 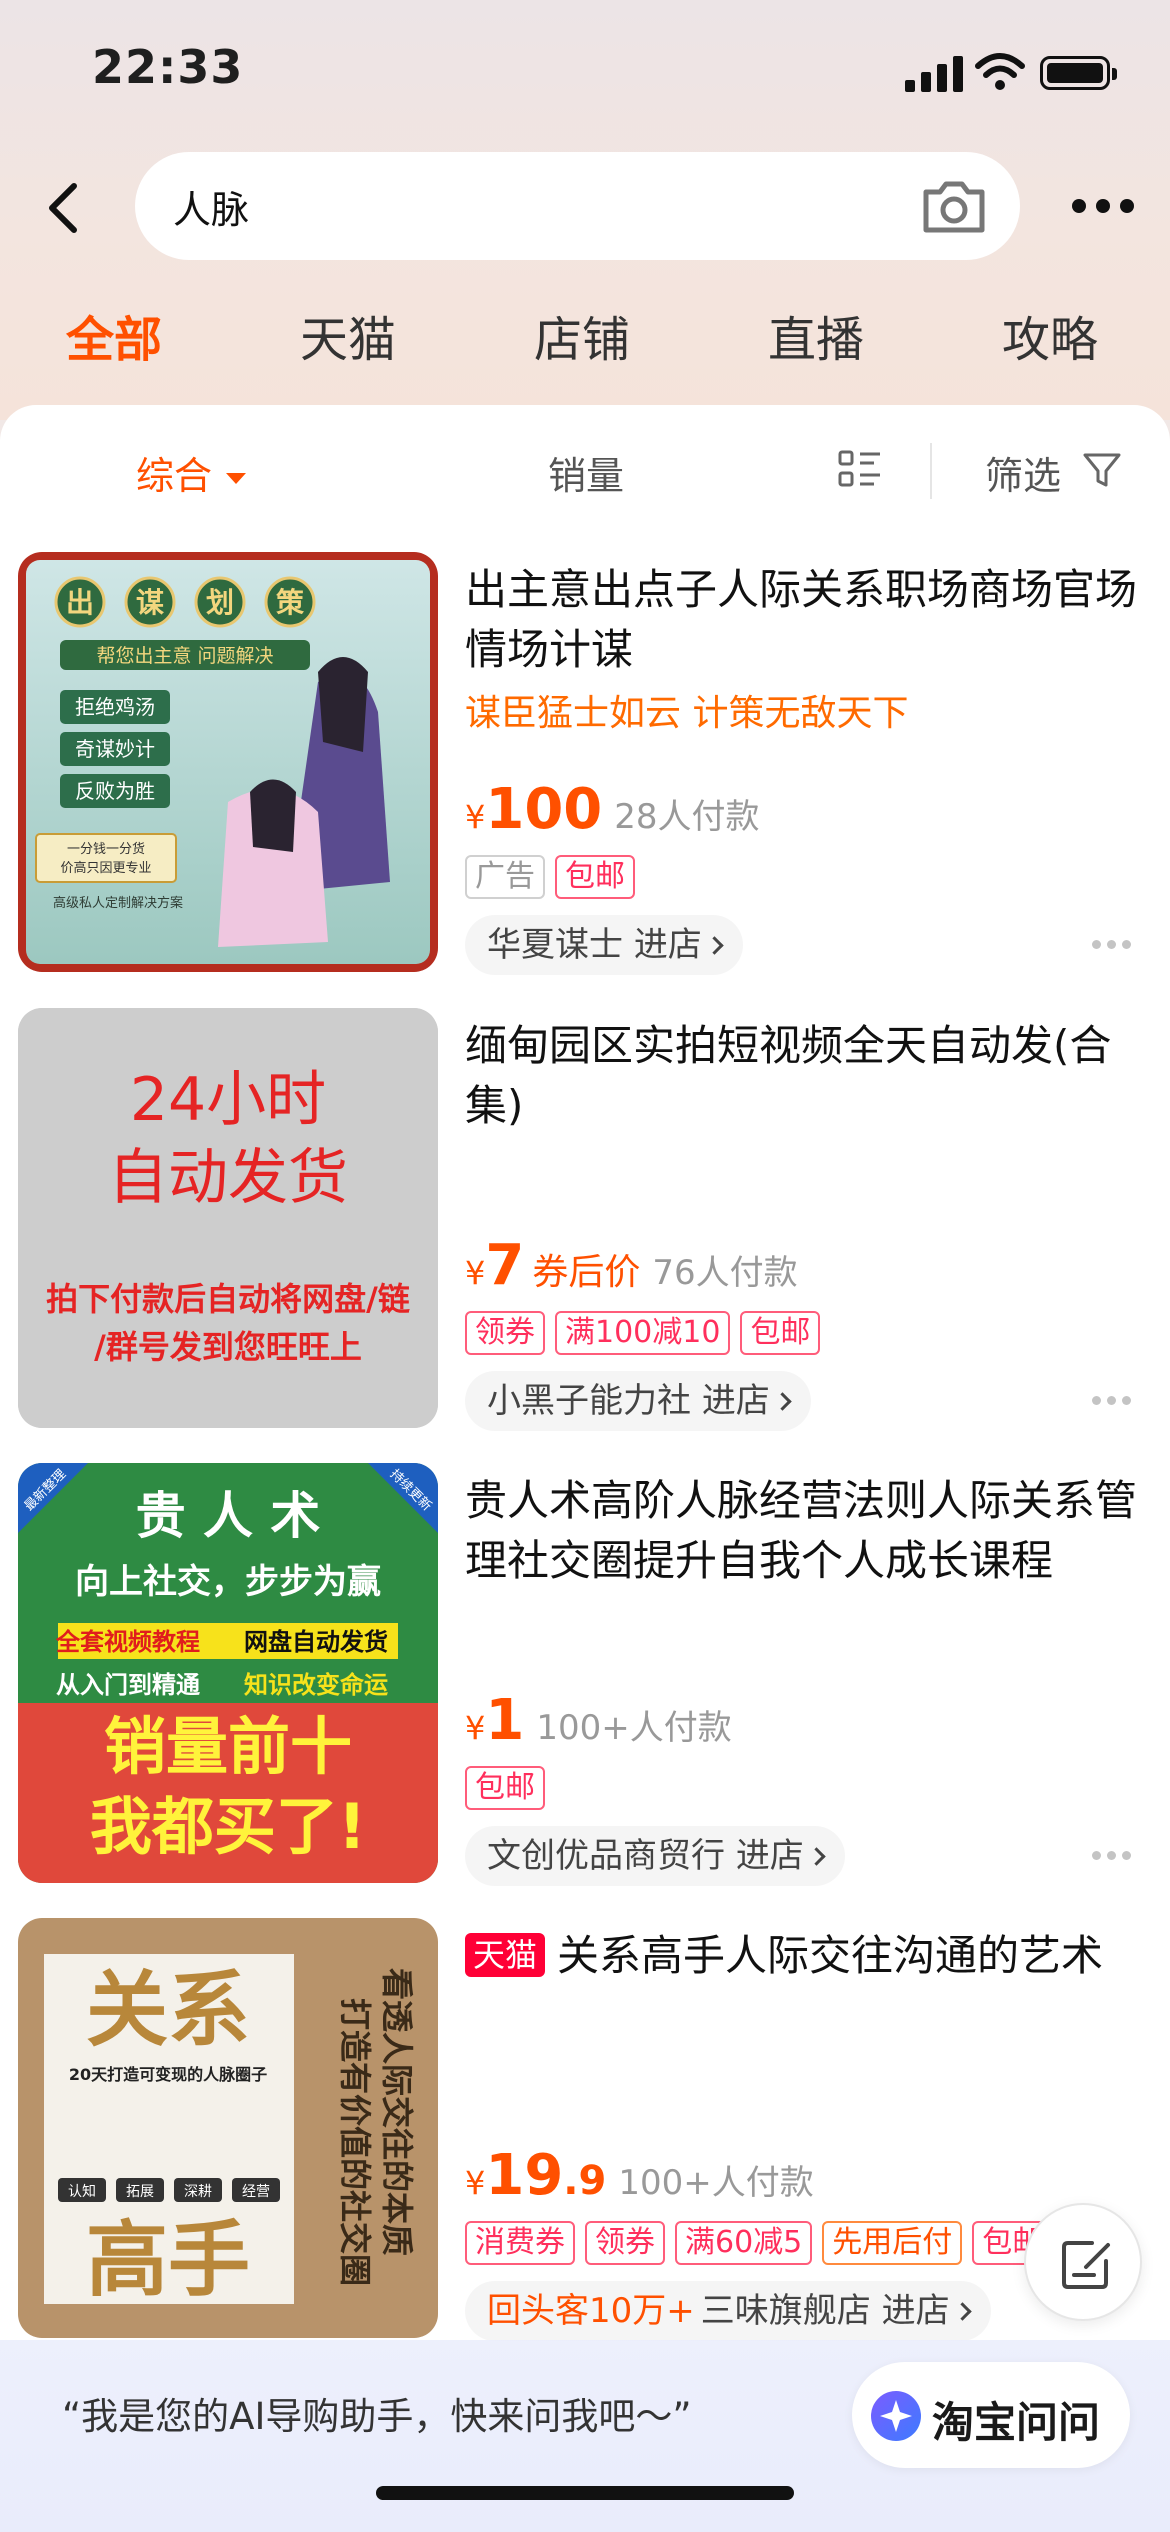 I want to click on tab-guides: 攻略, so click(x=1050, y=335).